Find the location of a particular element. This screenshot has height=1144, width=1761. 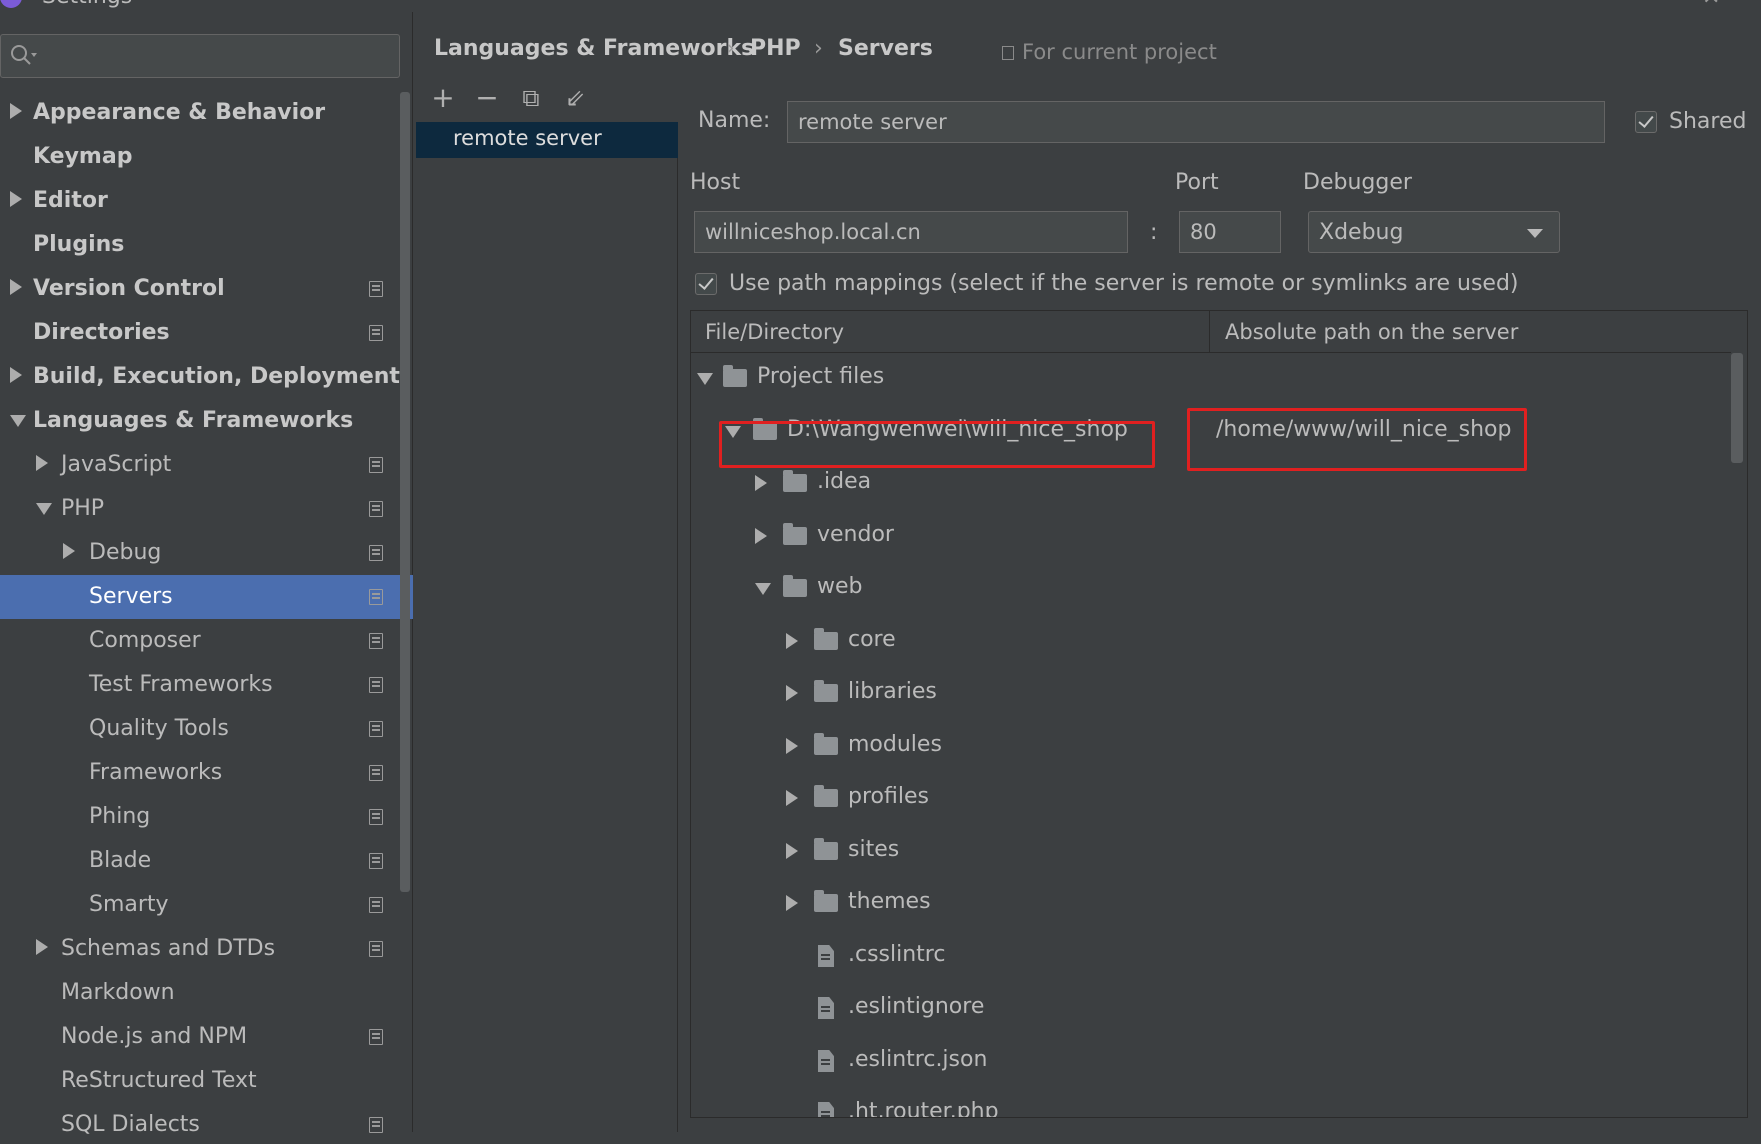

column-header-file: File/Directory is located at coordinates (774, 332).